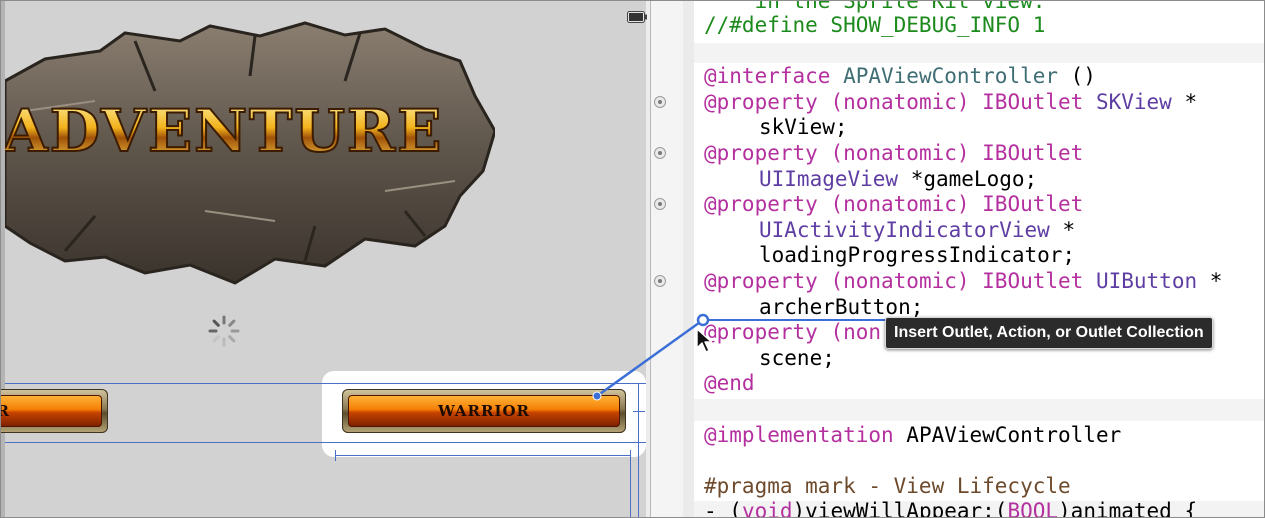 The height and width of the screenshot is (518, 1265). Describe the element at coordinates (1127, 102) in the screenshot. I see `type-name: SKView` at that location.